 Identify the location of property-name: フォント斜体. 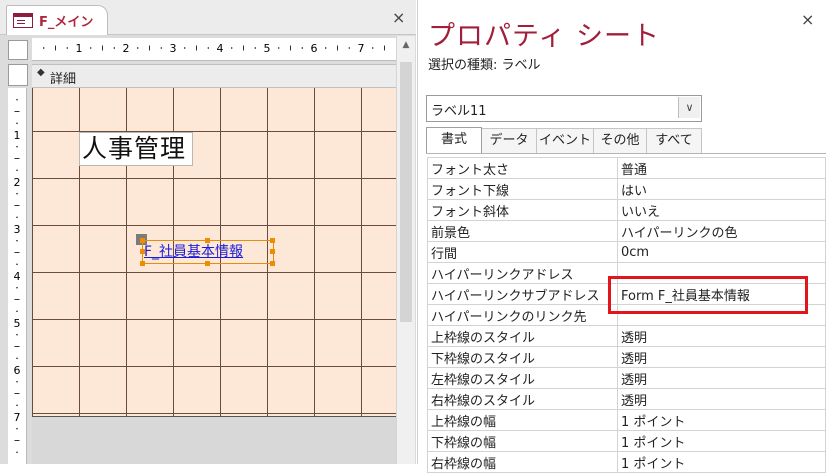
(522, 210).